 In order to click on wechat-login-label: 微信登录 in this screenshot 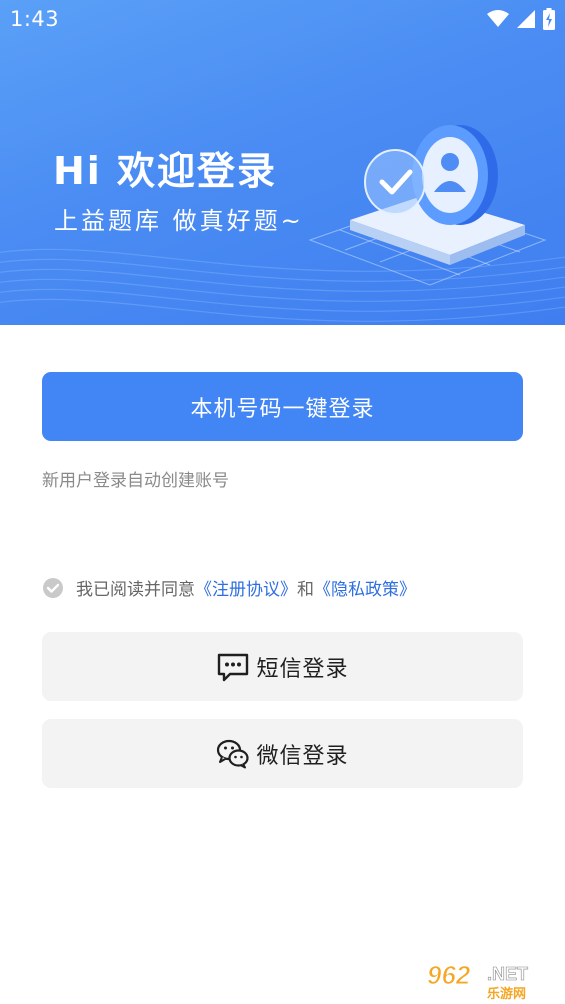, I will do `click(302, 756)`.